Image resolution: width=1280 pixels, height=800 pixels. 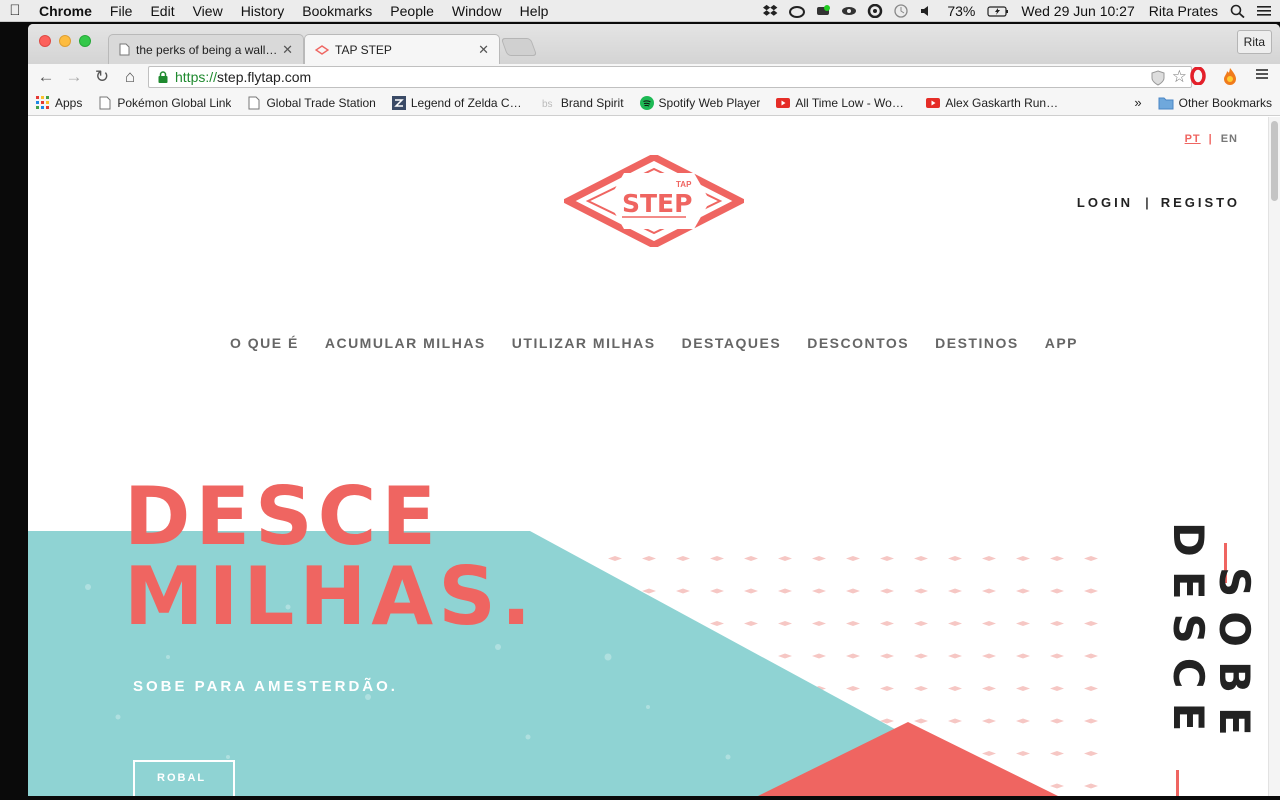 I want to click on bookmark-label: Spotify Web Player, so click(x=709, y=102).